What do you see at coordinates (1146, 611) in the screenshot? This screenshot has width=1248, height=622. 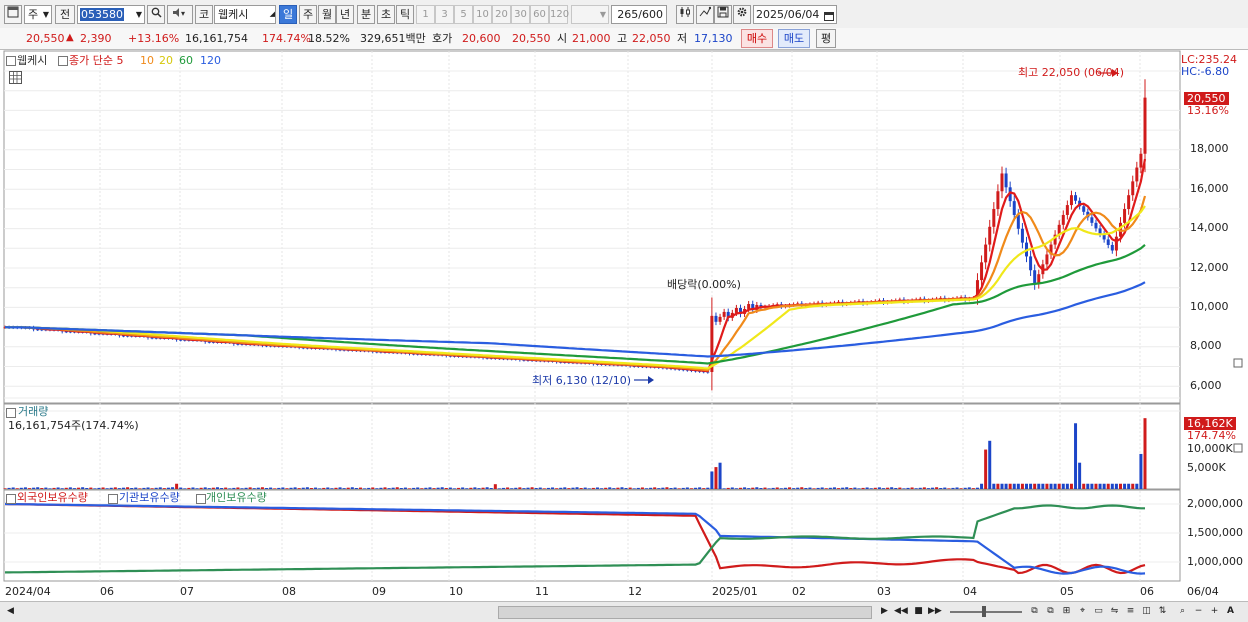 I see `chart-type-icon: ◫` at bounding box center [1146, 611].